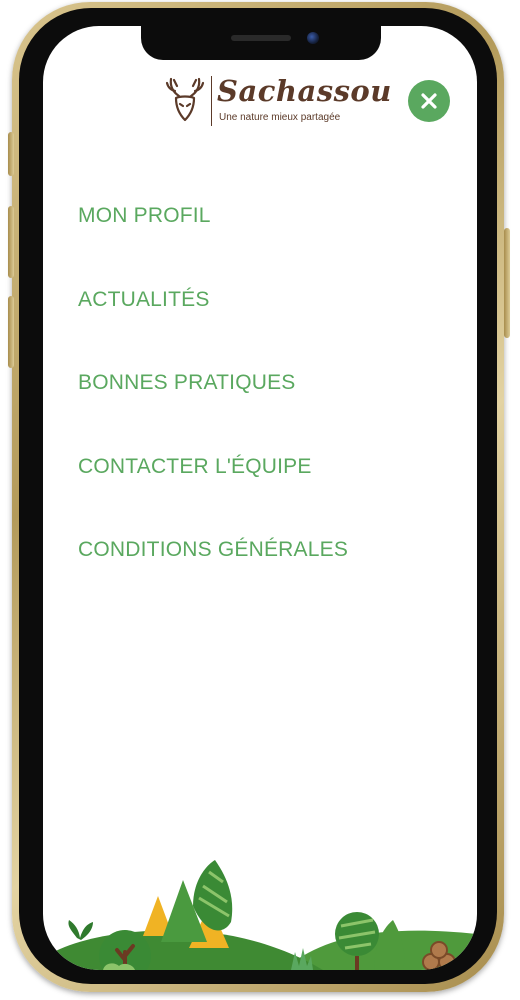 The image size is (520, 1000). I want to click on brand-tagline: Une nature mieux partagée, so click(280, 117).